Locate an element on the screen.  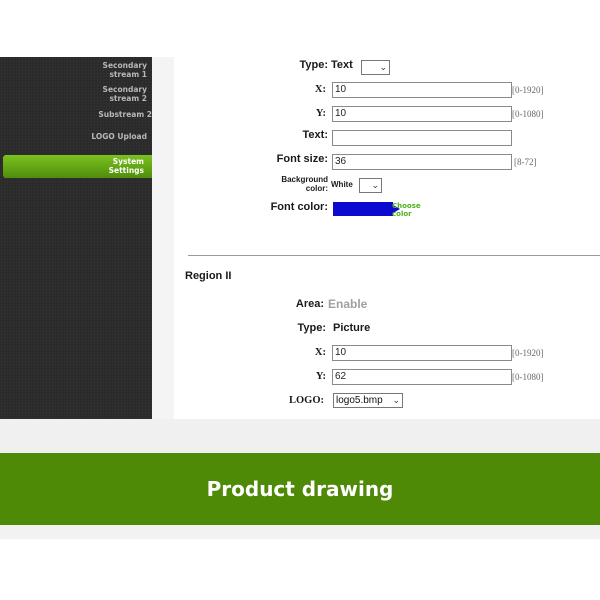
region-2-type-label: Type: is located at coordinates (311, 328).